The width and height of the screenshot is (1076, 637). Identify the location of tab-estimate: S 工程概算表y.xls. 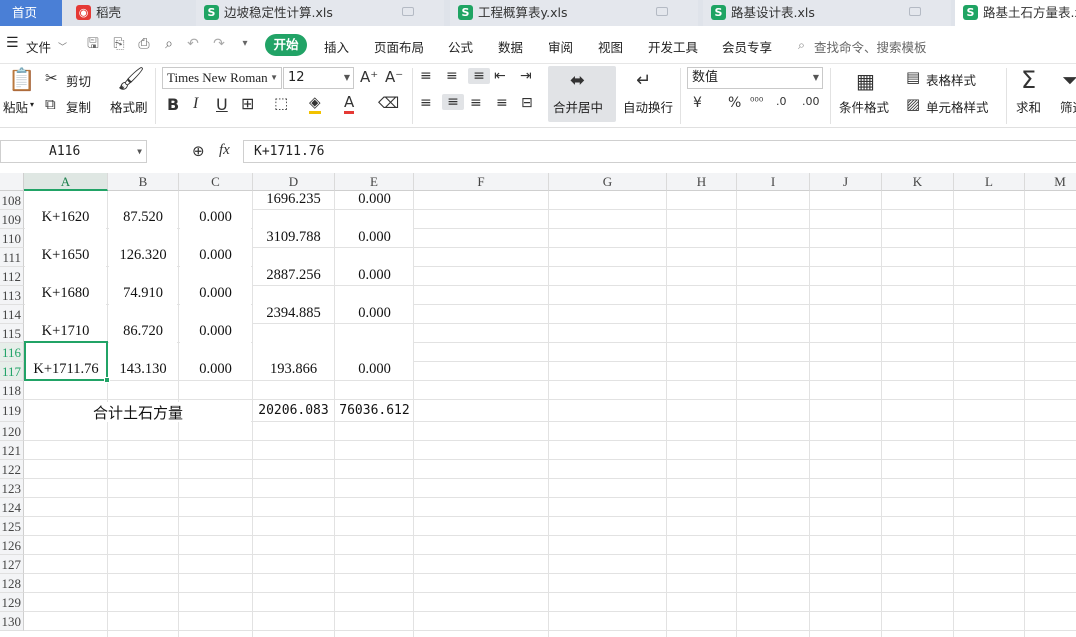
(574, 13).